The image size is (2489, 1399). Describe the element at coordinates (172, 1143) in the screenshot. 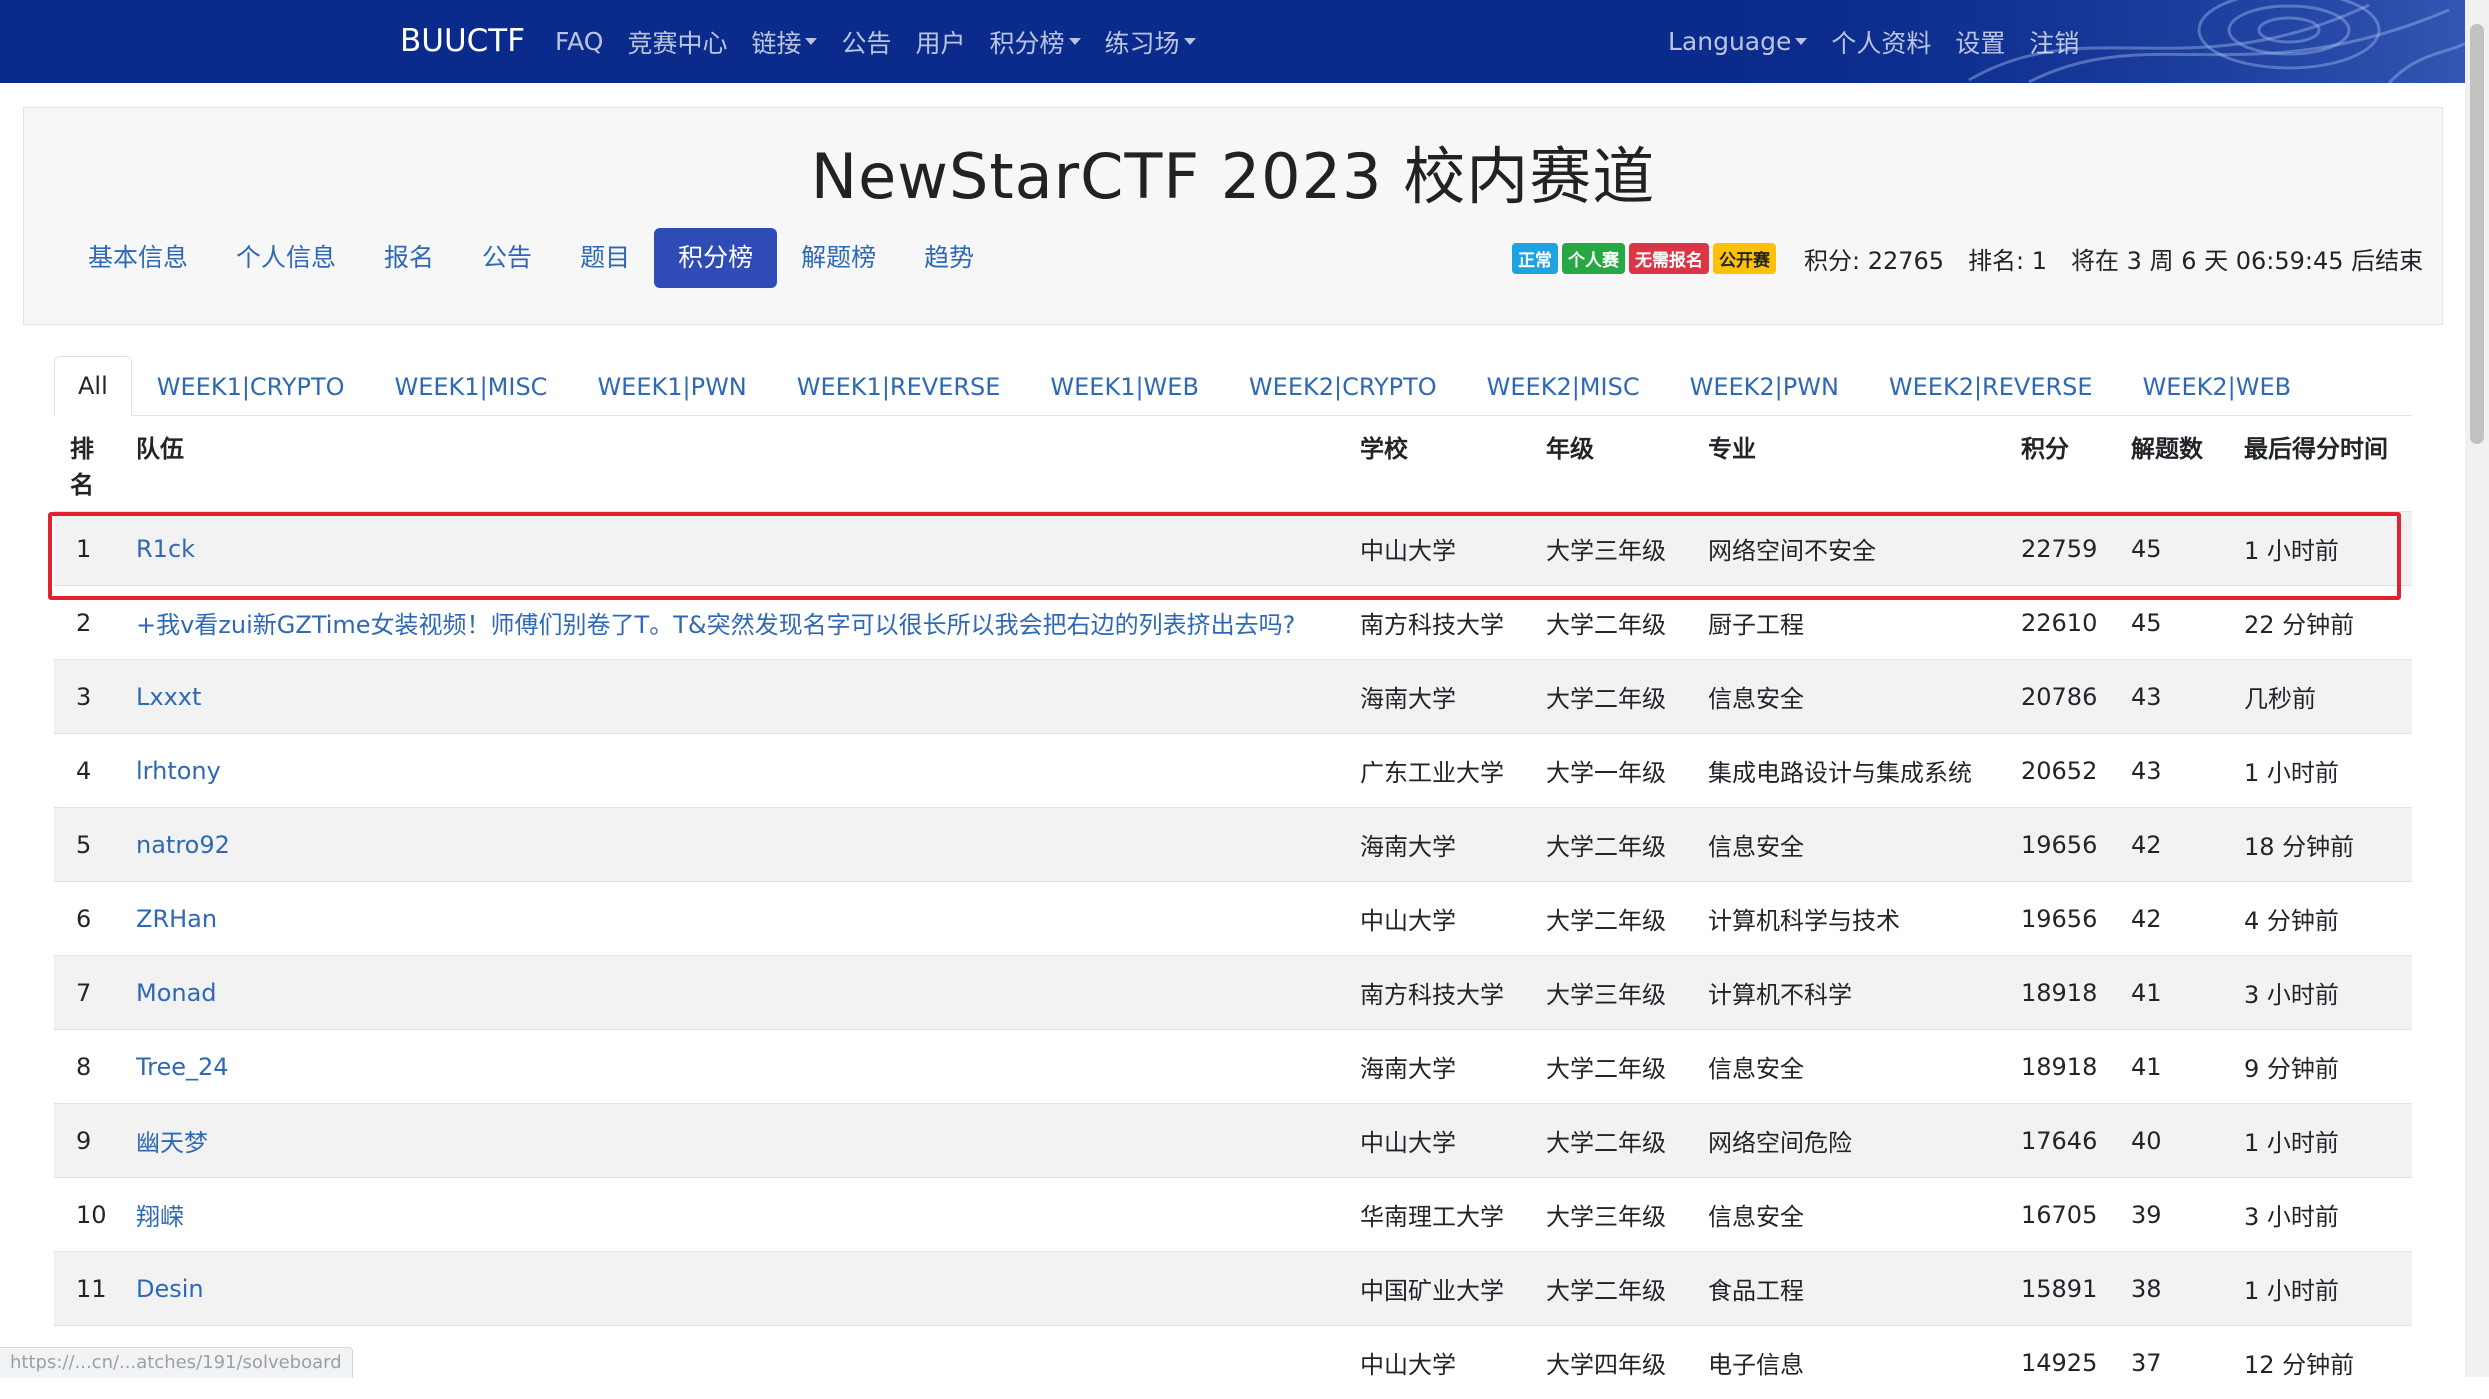

I see `team-link: 幽天梦` at that location.